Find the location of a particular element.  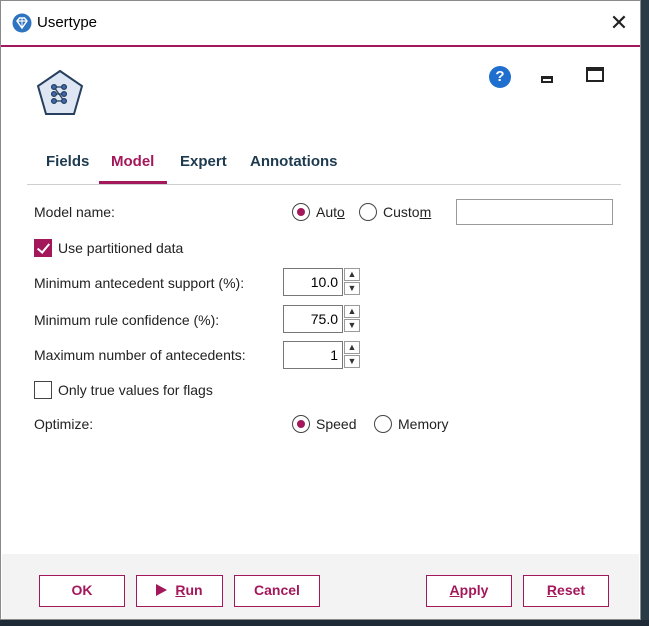

ok-button: OK is located at coordinates (82, 591).